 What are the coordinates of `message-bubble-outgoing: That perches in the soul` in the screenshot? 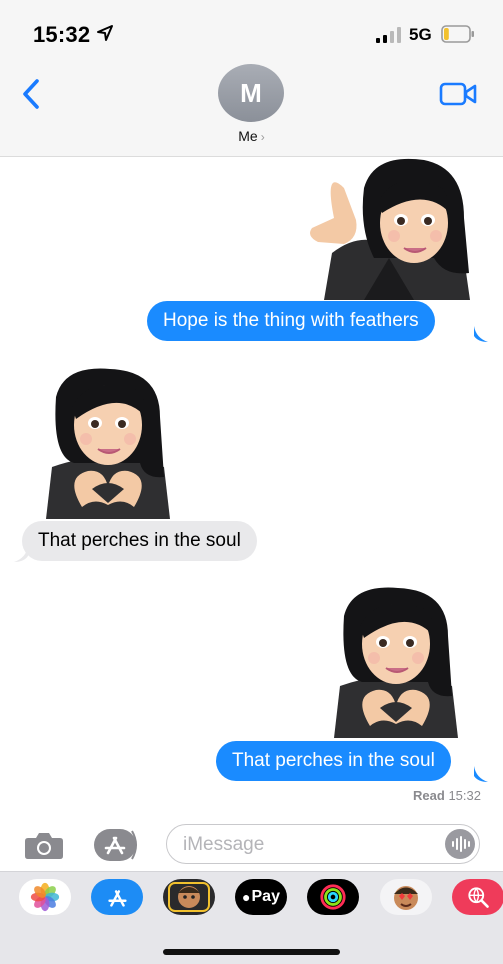 It's located at (333, 761).